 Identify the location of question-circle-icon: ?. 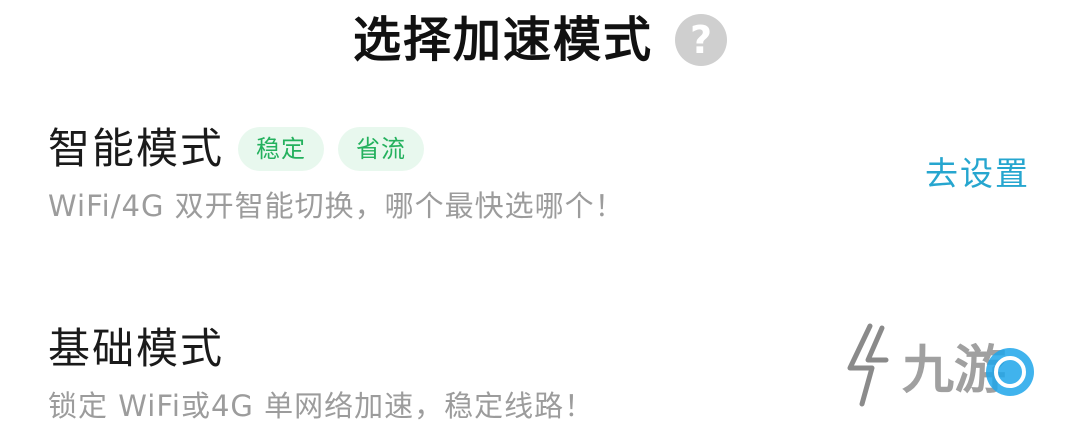
(701, 40).